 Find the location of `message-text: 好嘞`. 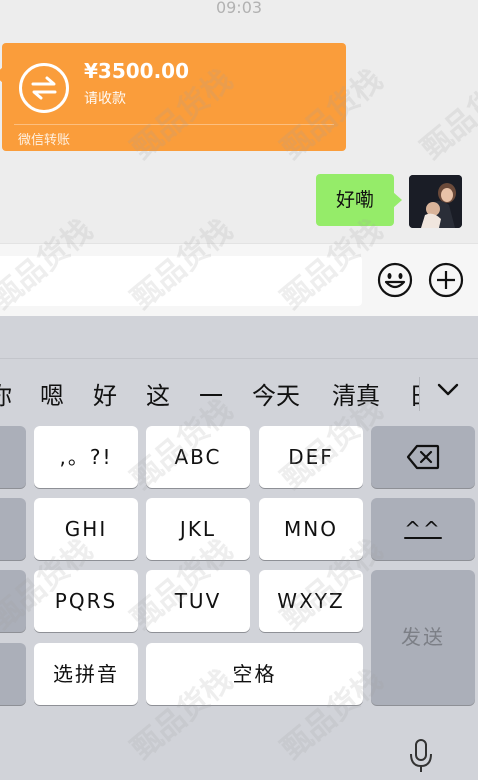

message-text: 好嘞 is located at coordinates (354, 200).